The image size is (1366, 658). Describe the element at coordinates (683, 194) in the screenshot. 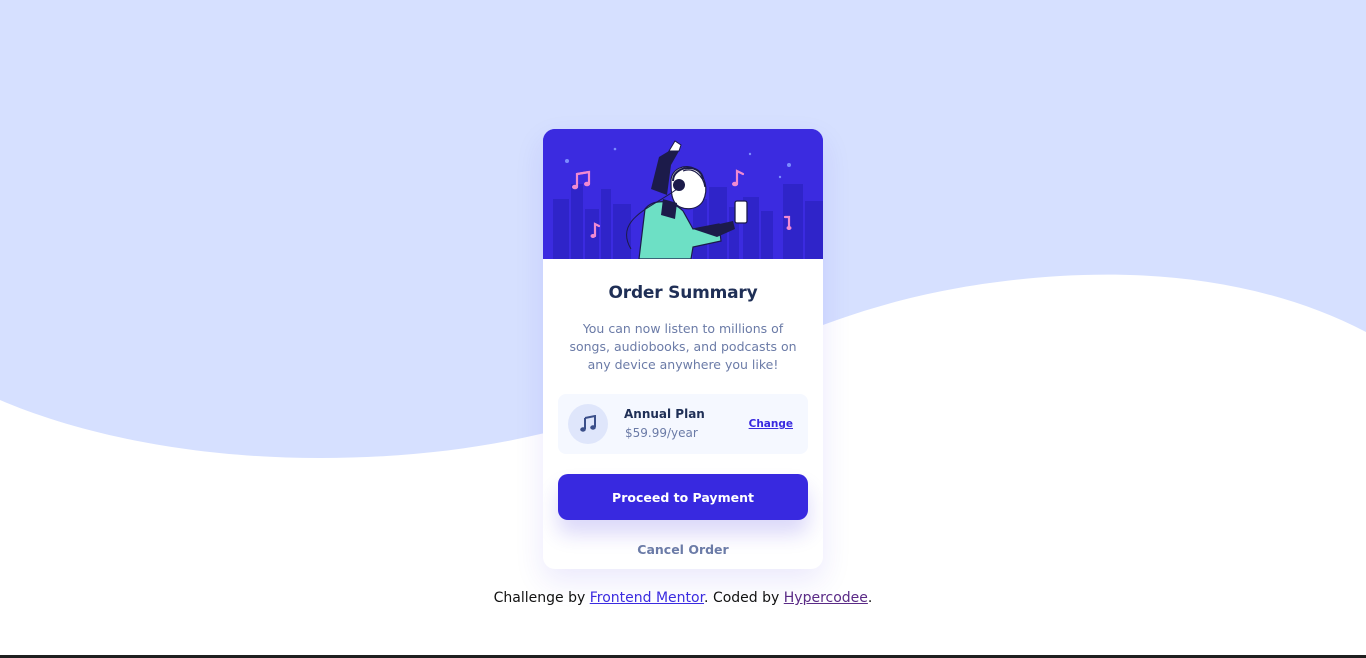

I see `hero-illustration` at that location.